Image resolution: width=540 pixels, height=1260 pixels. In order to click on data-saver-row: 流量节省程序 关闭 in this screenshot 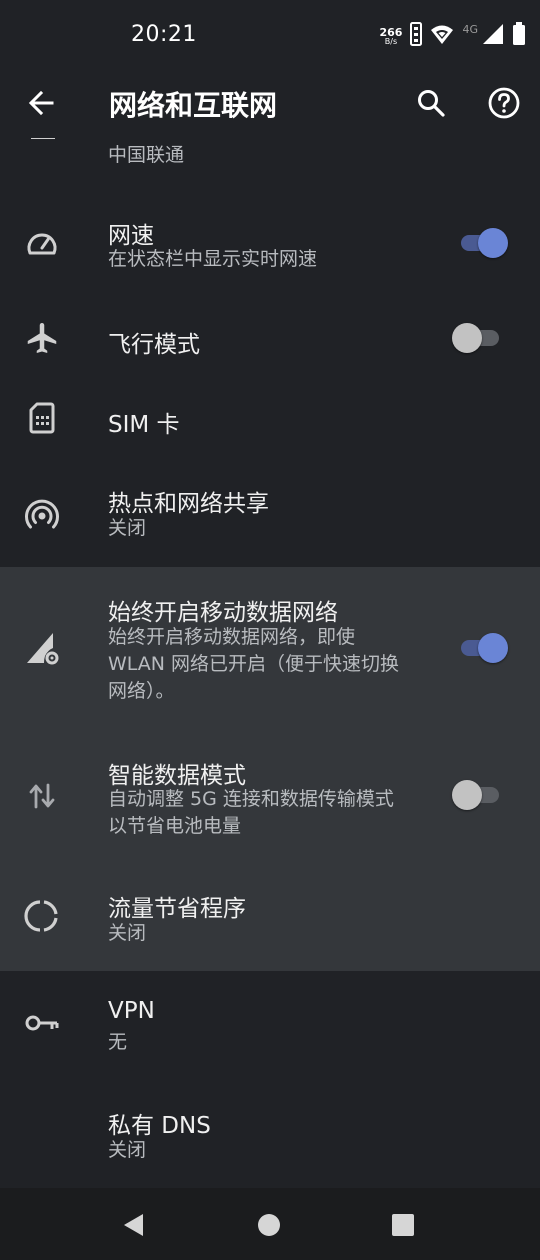, I will do `click(270, 918)`.